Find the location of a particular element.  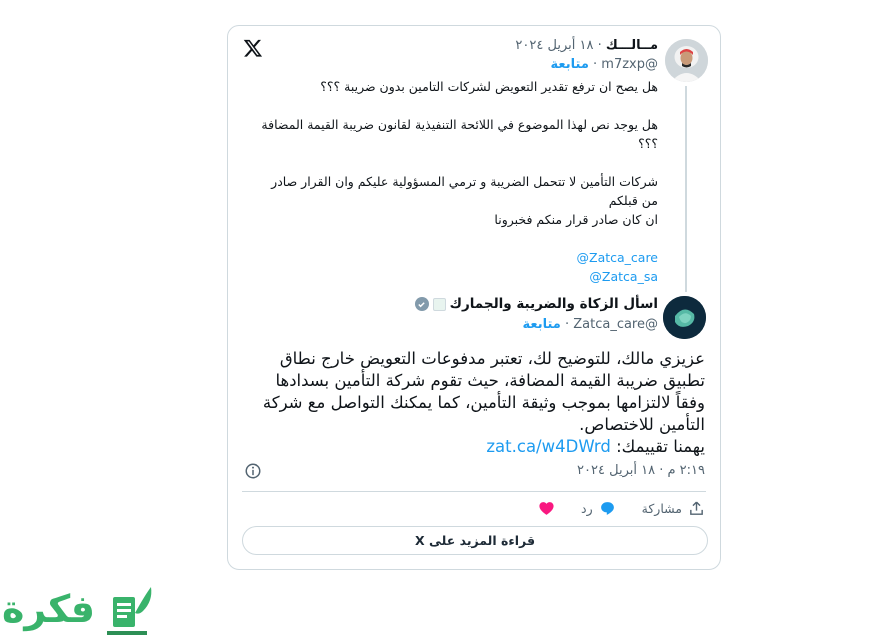

zatca-logo-icon is located at coordinates (684, 317).